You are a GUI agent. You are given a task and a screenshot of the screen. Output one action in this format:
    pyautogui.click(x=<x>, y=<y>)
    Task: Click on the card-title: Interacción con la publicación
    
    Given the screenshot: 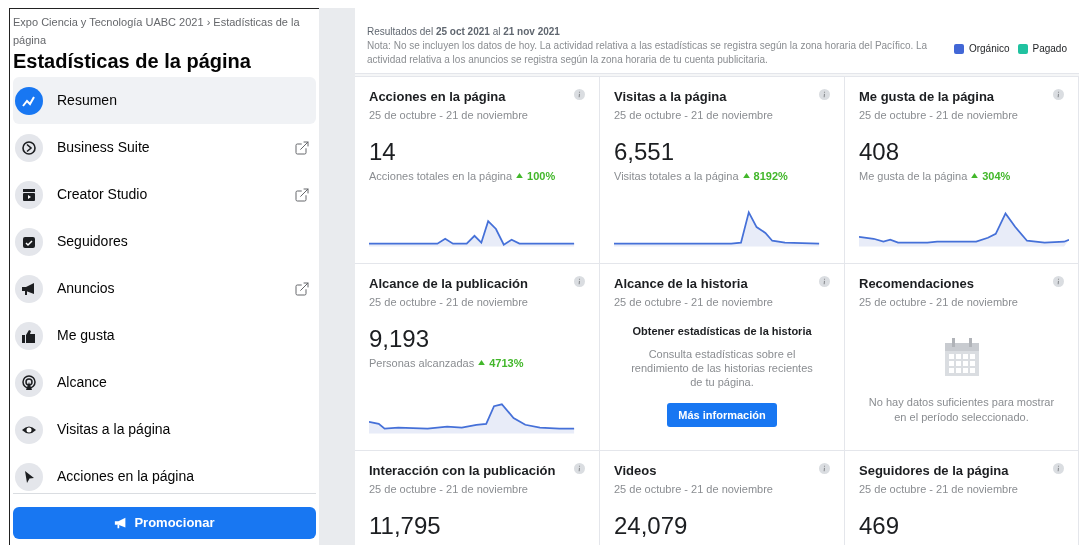 What is the action you would take?
    pyautogui.click(x=462, y=471)
    